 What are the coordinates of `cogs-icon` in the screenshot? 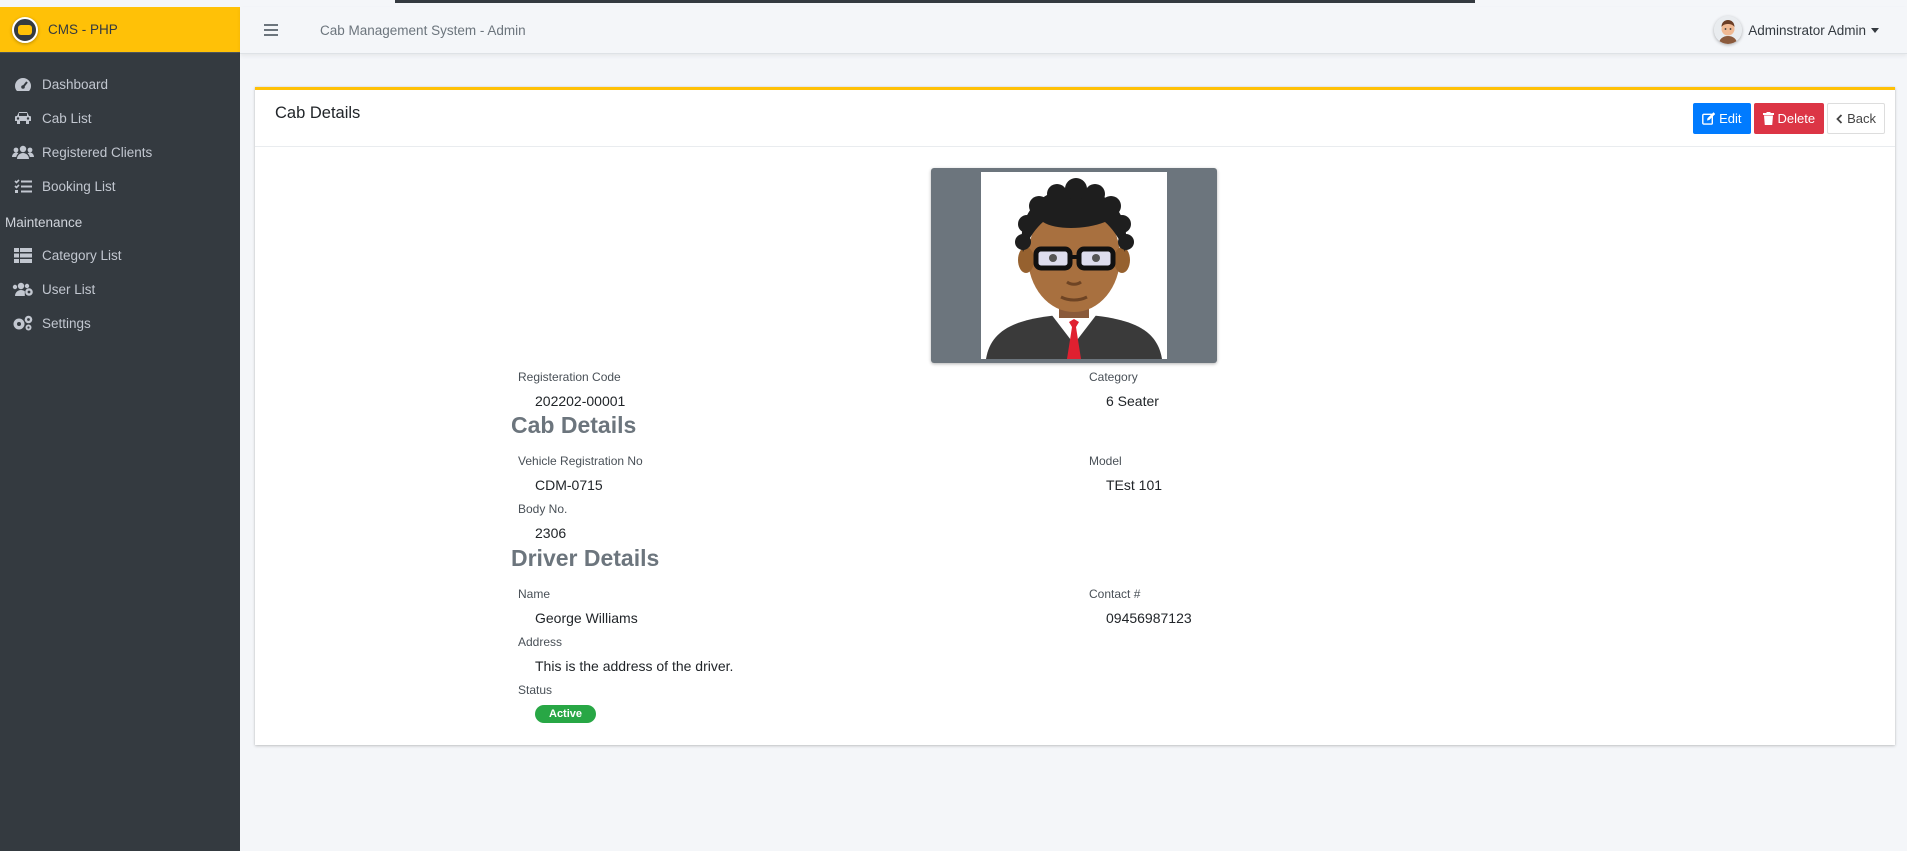 It's located at (23, 323).